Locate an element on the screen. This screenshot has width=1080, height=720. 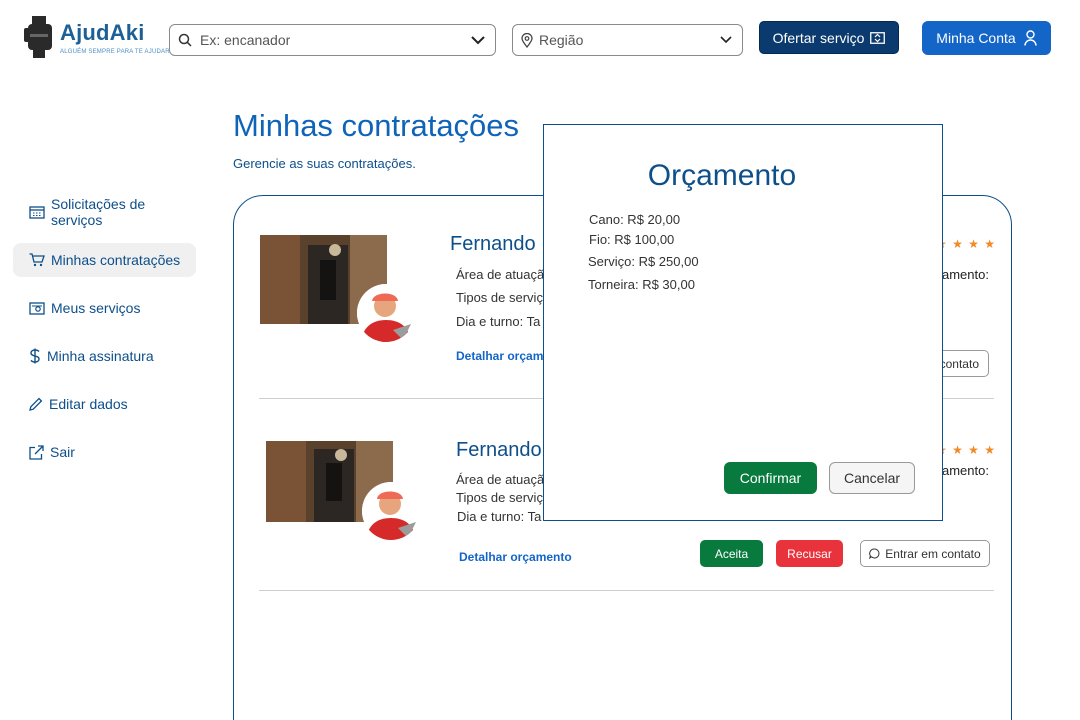
contact-button: Entrar em contato is located at coordinates (925, 553).